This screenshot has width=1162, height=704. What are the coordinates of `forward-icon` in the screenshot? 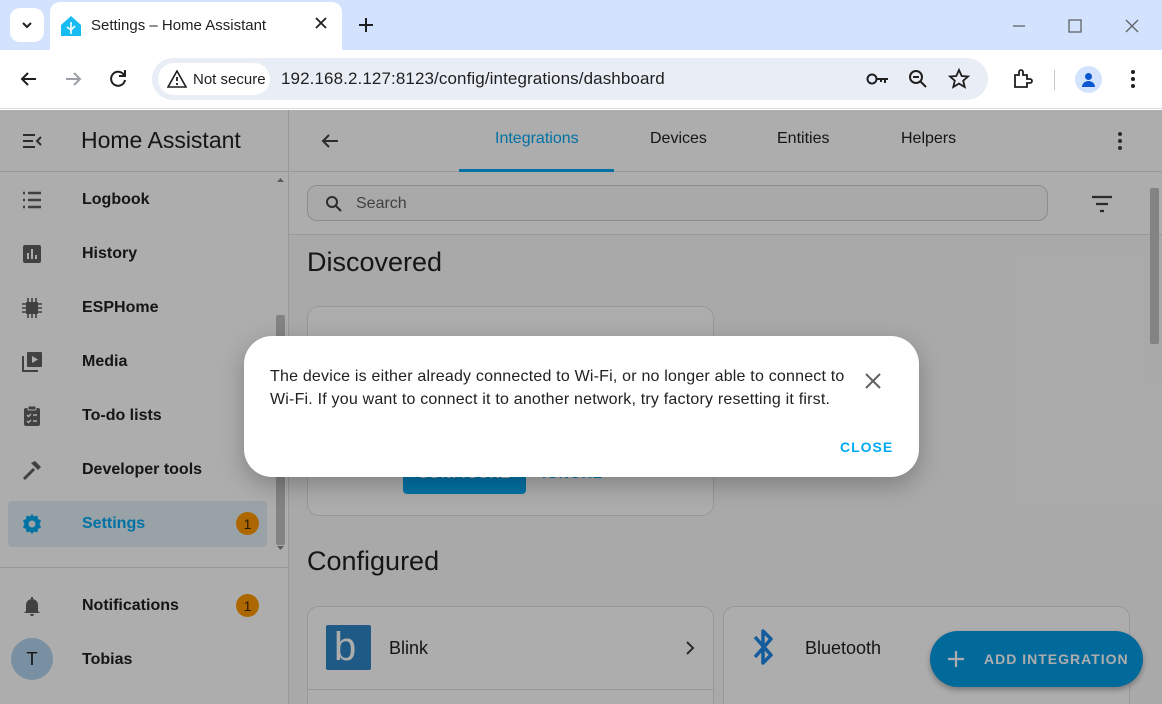 It's located at (73, 79).